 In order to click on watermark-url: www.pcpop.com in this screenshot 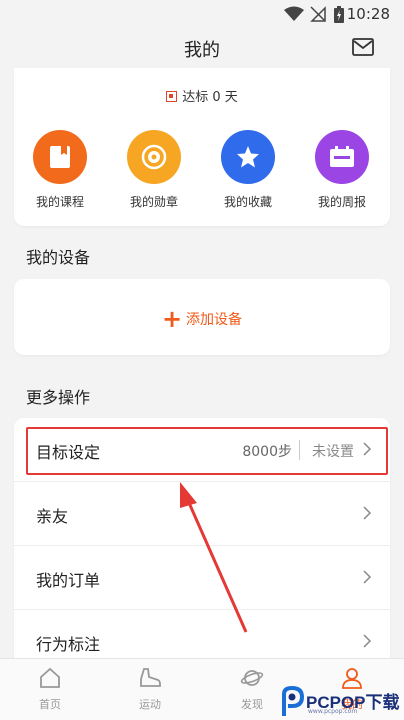, I will do `click(333, 711)`.